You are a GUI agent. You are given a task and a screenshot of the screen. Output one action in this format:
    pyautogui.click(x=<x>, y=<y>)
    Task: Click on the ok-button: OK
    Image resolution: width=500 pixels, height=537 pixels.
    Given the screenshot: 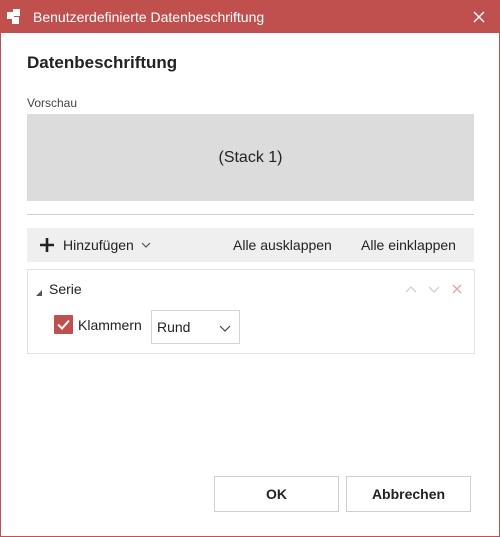 What is the action you would take?
    pyautogui.click(x=276, y=494)
    